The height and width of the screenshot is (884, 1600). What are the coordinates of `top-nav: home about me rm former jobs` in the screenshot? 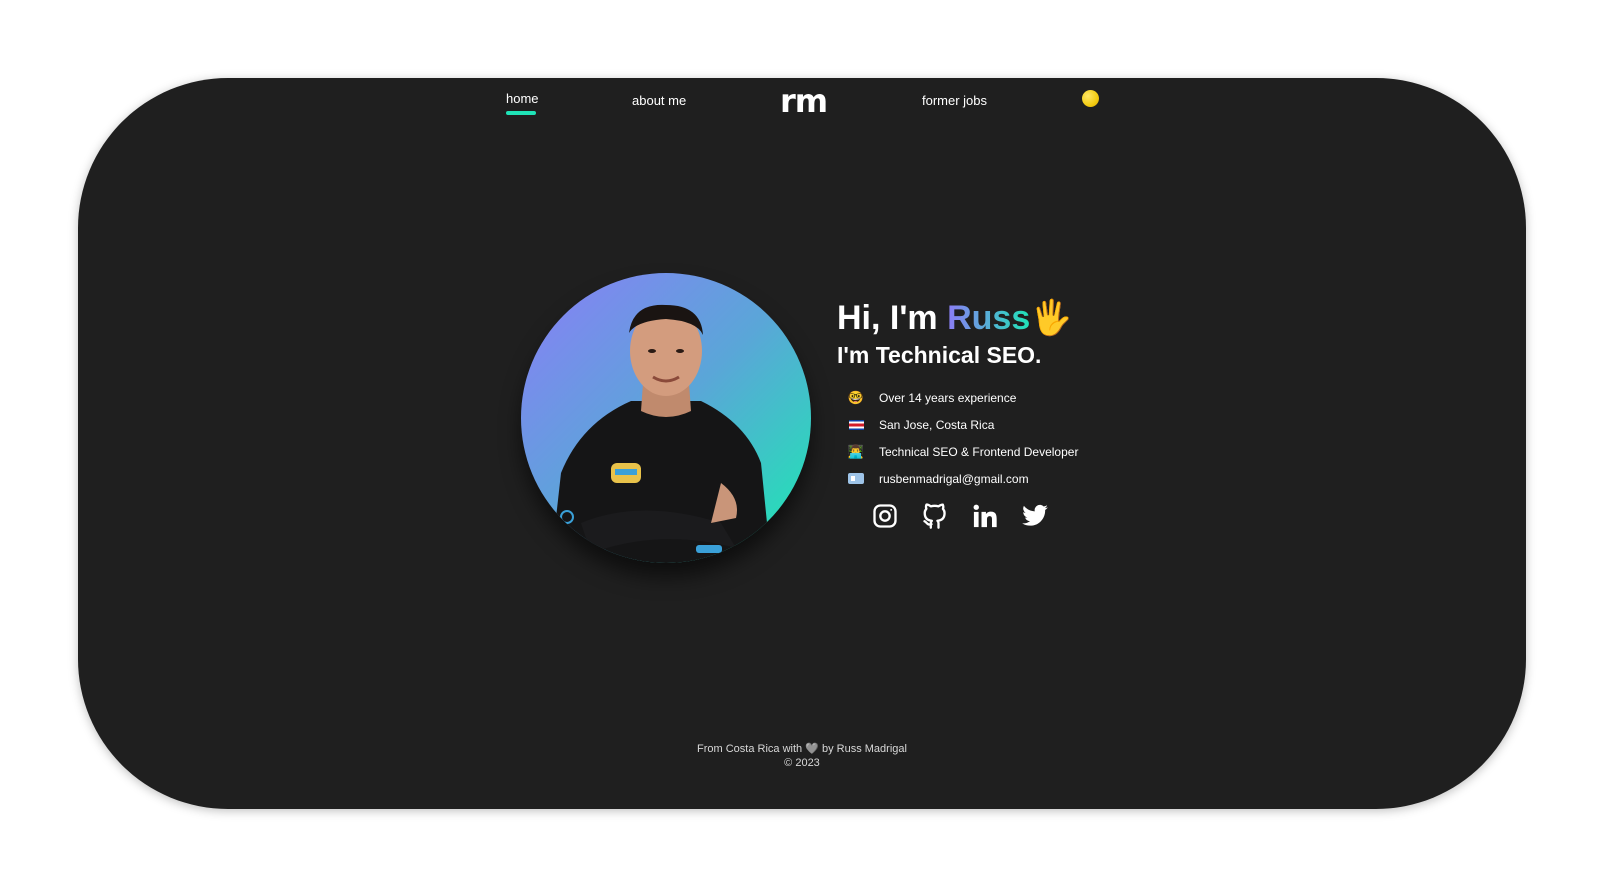 It's located at (802, 108).